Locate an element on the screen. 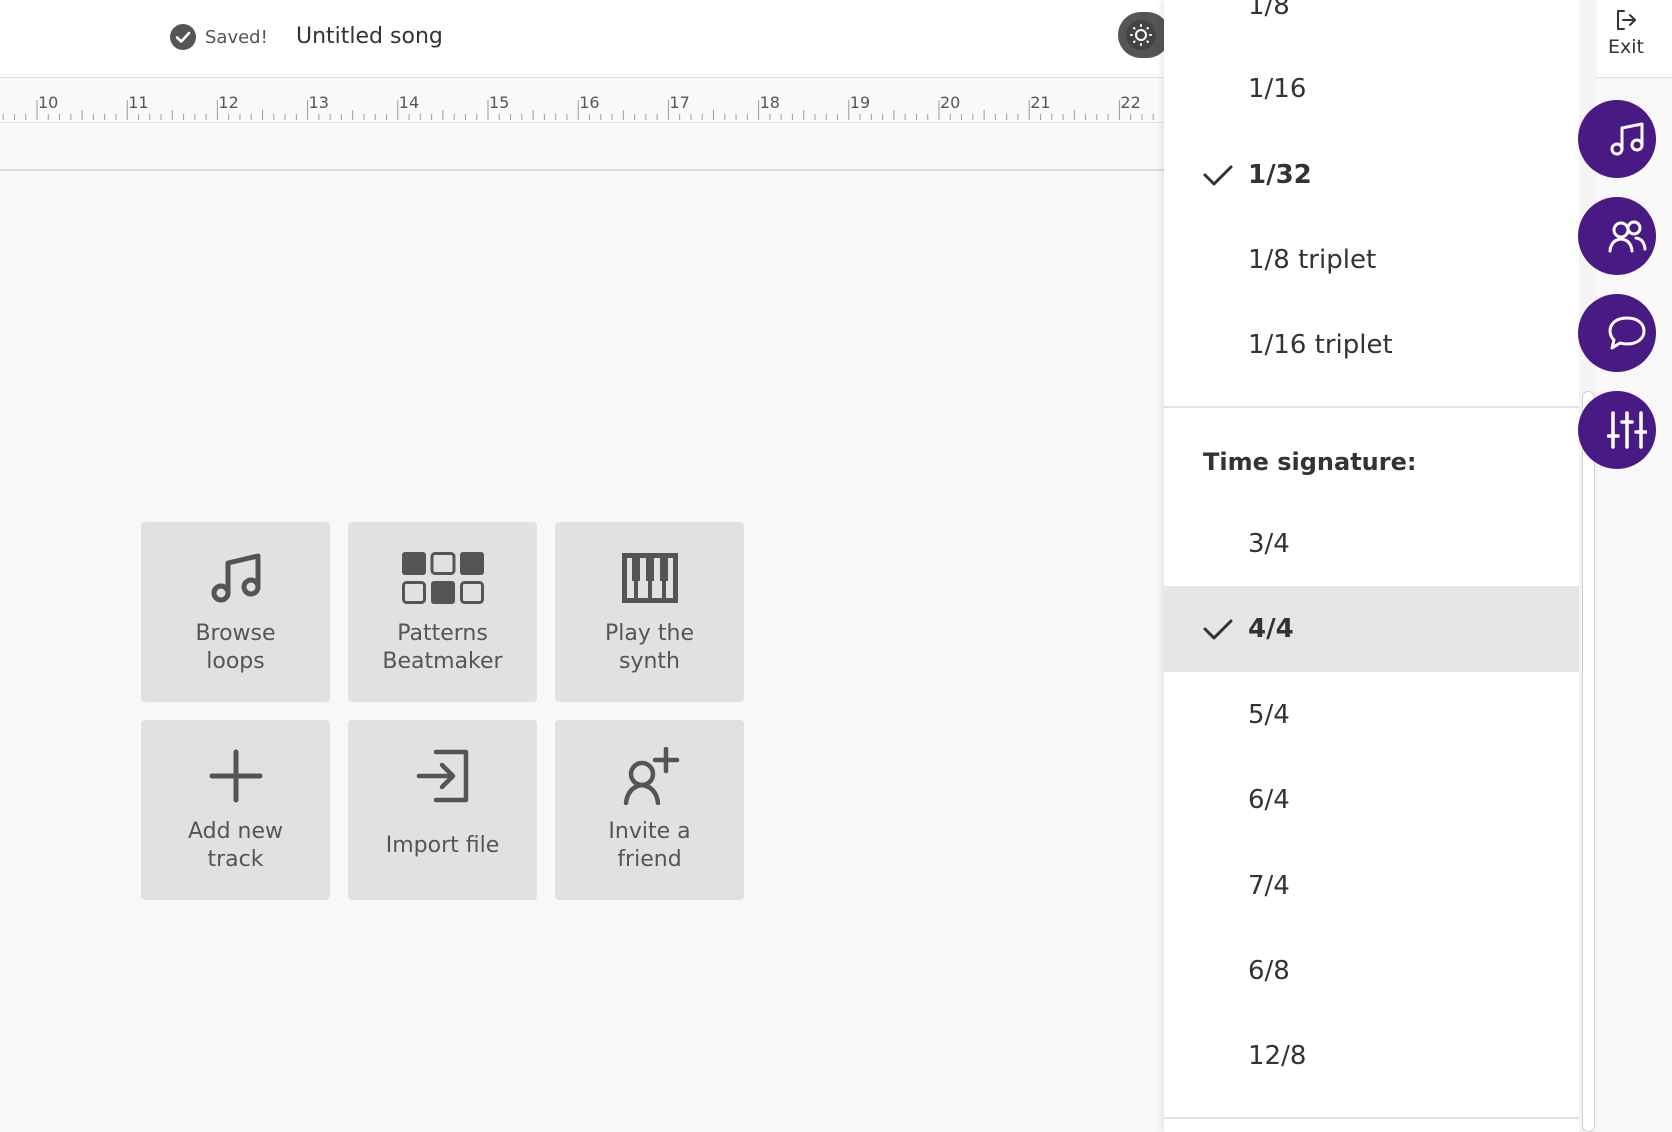 The width and height of the screenshot is (1672, 1132). grid-option-1-32: 1/32 is located at coordinates (1371, 175).